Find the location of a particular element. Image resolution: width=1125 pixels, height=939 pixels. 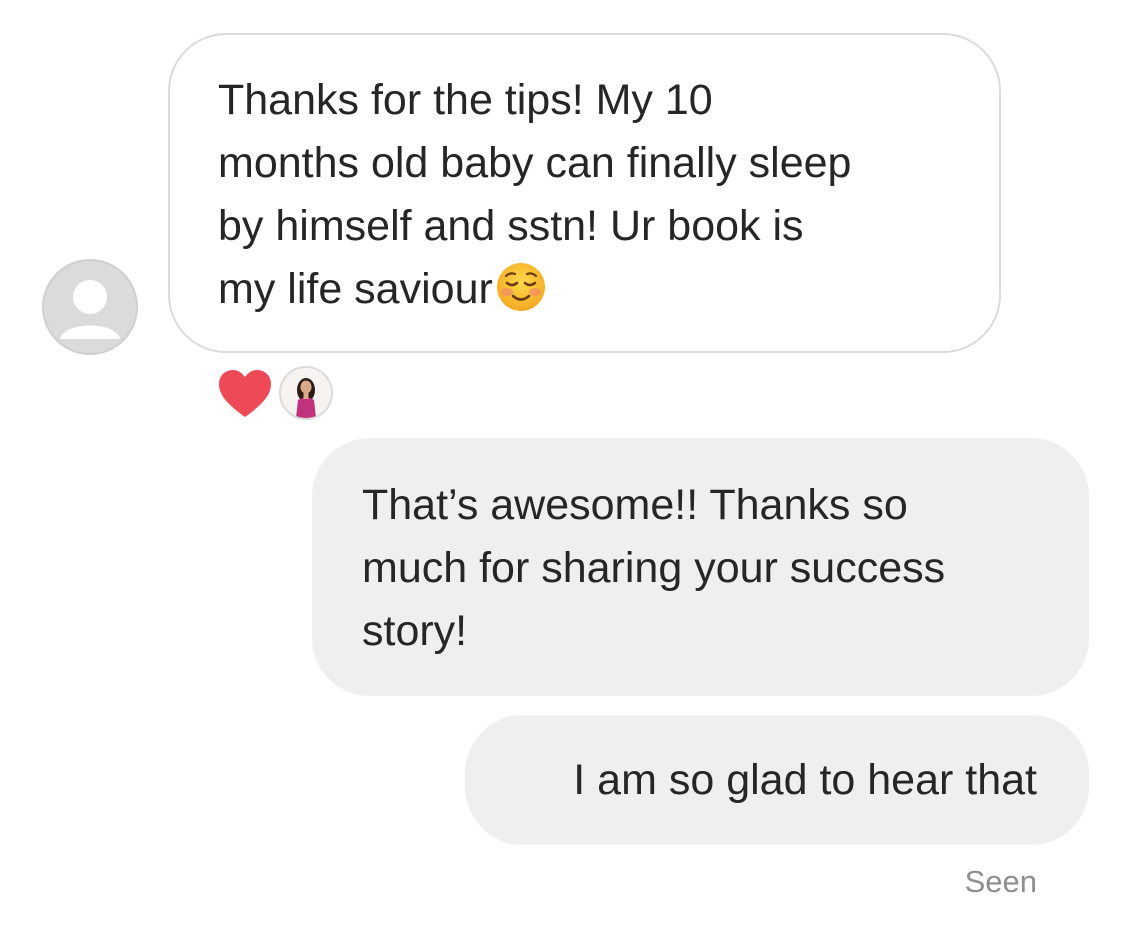

message-line: That’s awesome!! Thanks so is located at coordinates (635, 505).